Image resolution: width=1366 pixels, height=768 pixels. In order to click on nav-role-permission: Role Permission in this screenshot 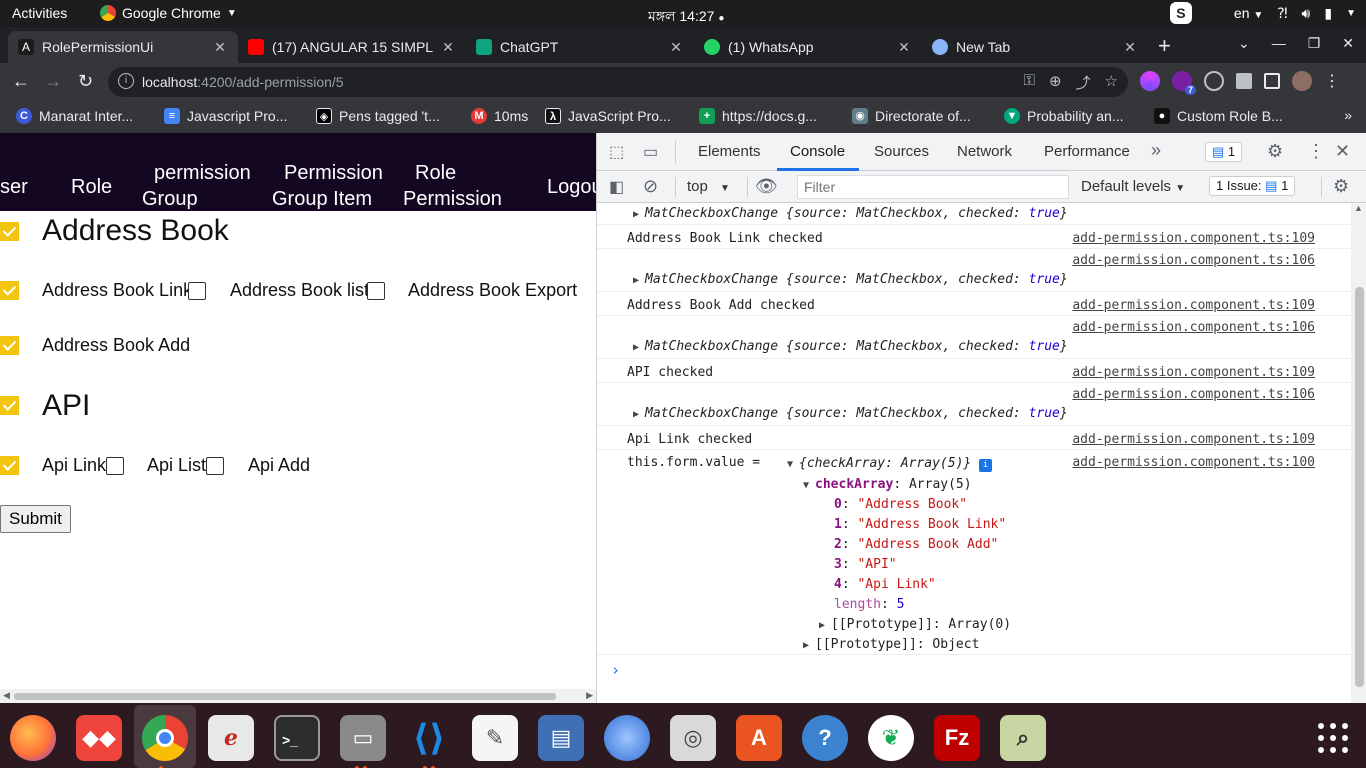, I will do `click(452, 186)`.